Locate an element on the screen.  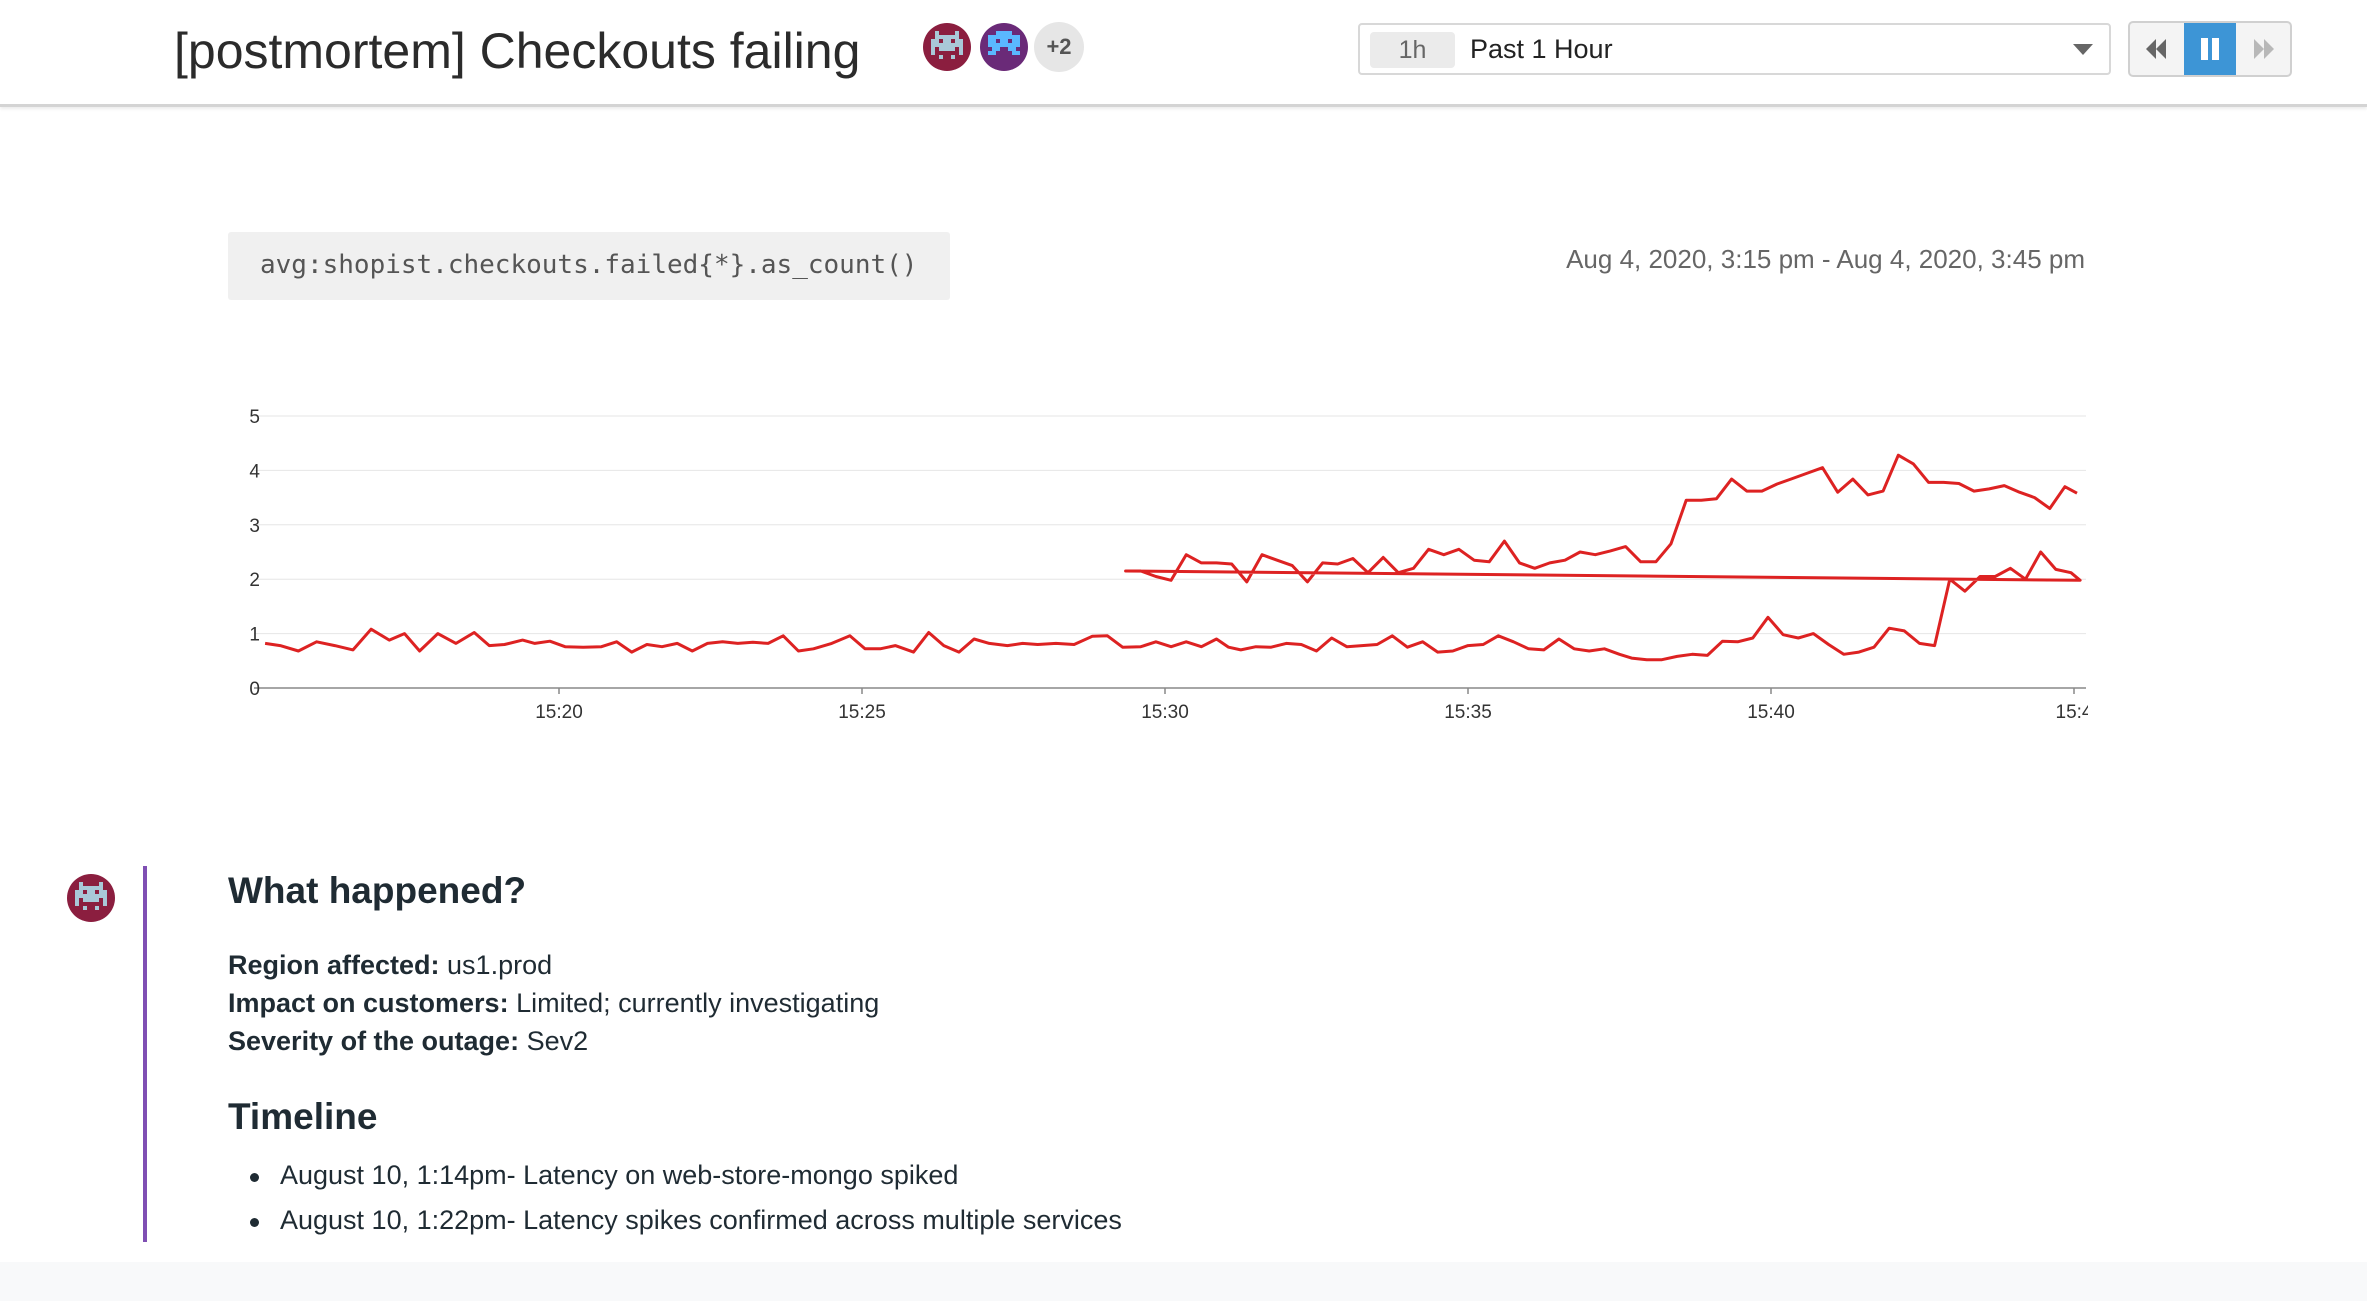
playback-controls is located at coordinates (2210, 49).